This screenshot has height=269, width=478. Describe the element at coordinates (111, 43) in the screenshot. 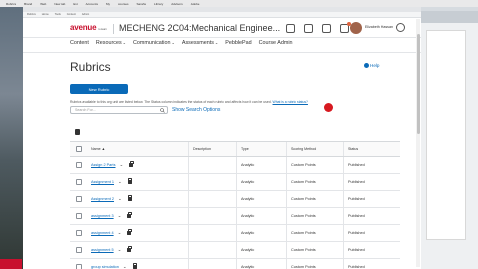

I see `menu-item-resources: Resources⌄` at that location.